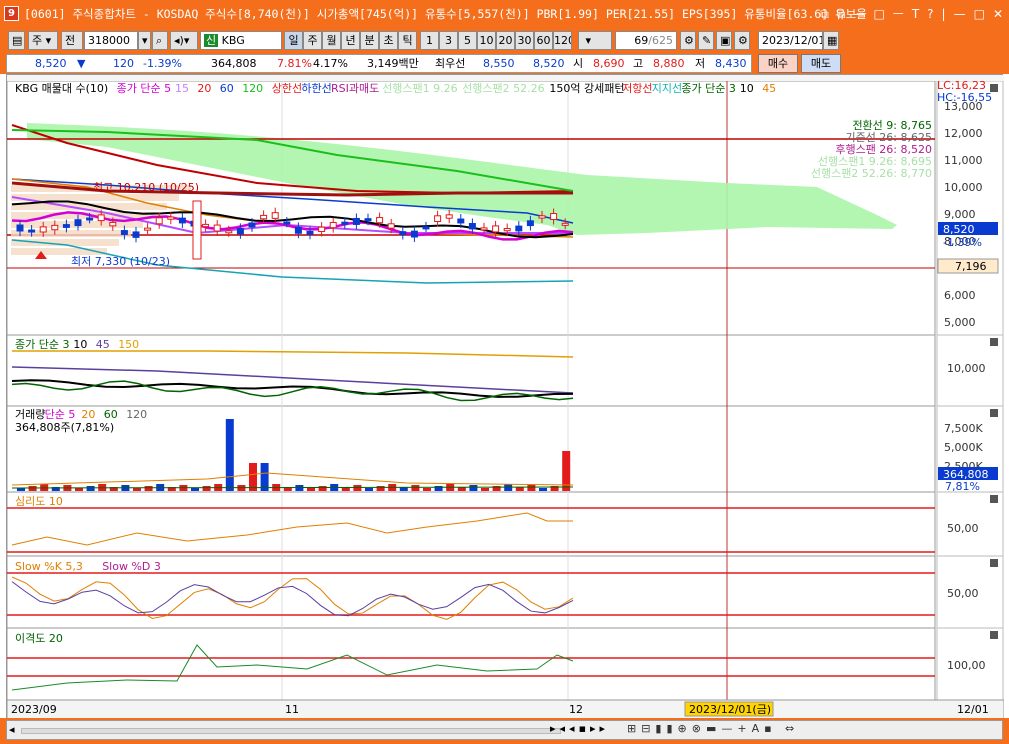 The height and width of the screenshot is (744, 1009). What do you see at coordinates (742, 40) in the screenshot?
I see `gear-icon: ⚙` at bounding box center [742, 40].